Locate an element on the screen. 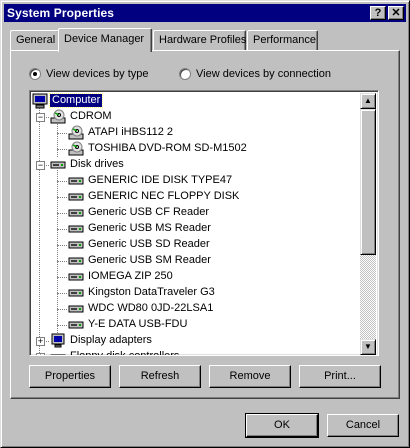  remove-button-label: Remove is located at coordinates (250, 376).